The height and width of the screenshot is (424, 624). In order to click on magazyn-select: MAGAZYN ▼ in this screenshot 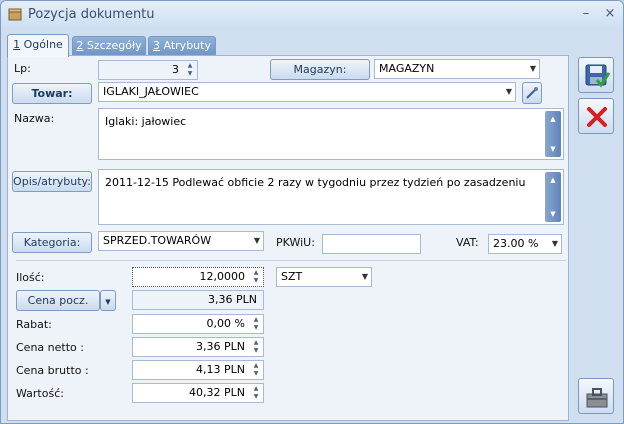, I will do `click(457, 69)`.